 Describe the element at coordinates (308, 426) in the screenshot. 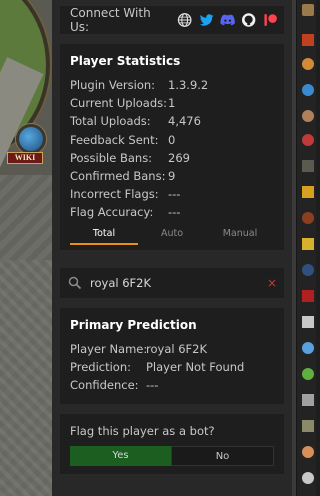

I see `sword-icon` at that location.